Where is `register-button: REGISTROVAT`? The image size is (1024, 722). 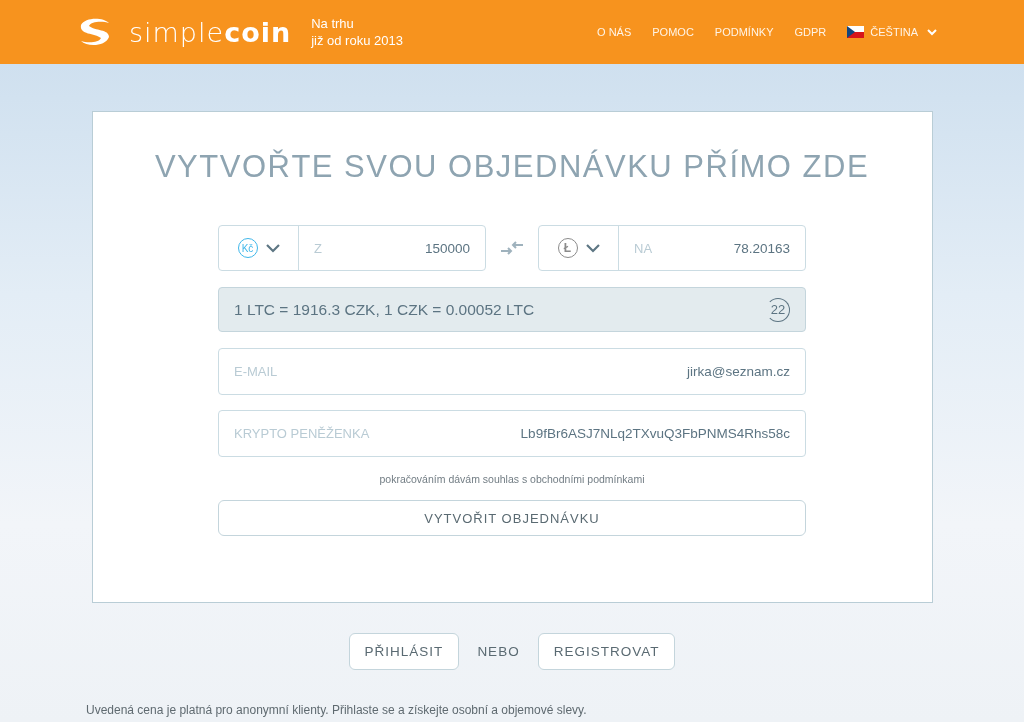
register-button: REGISTROVAT is located at coordinates (606, 651).